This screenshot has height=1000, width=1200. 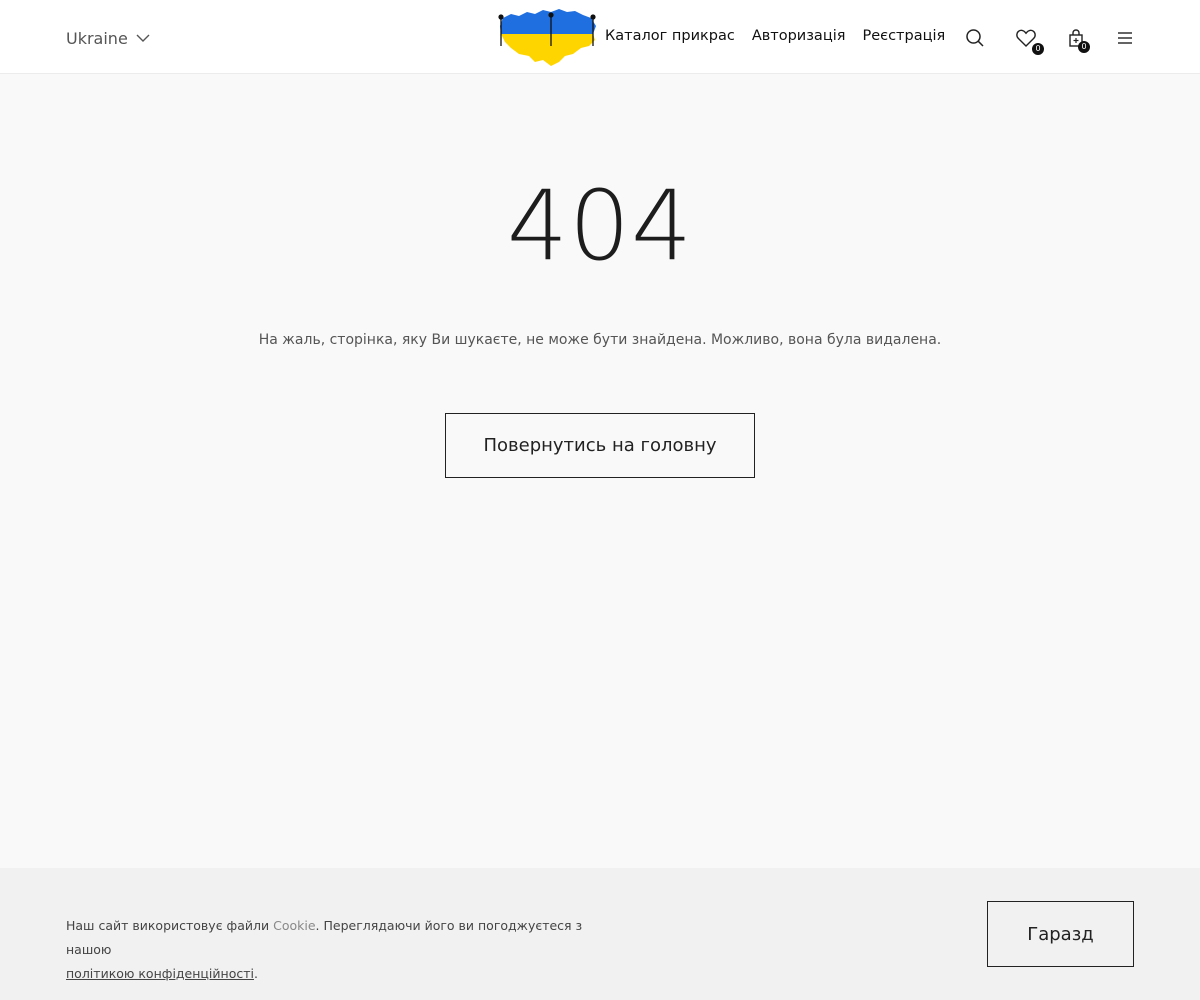 I want to click on main-nav: Каталог прикрас Авторизація Реєстрація, so click(x=775, y=36).